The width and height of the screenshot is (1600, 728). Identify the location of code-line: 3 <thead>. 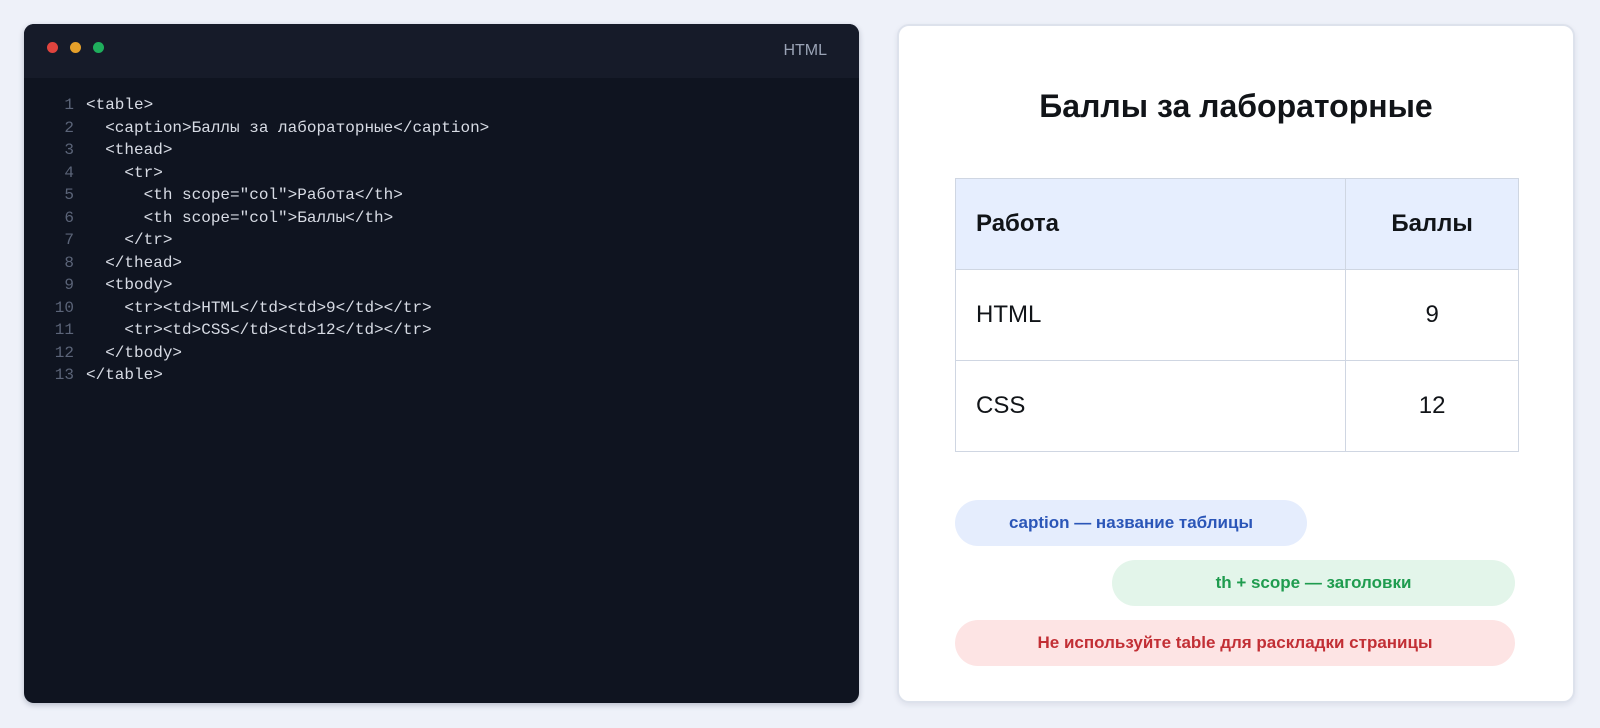
(441, 150).